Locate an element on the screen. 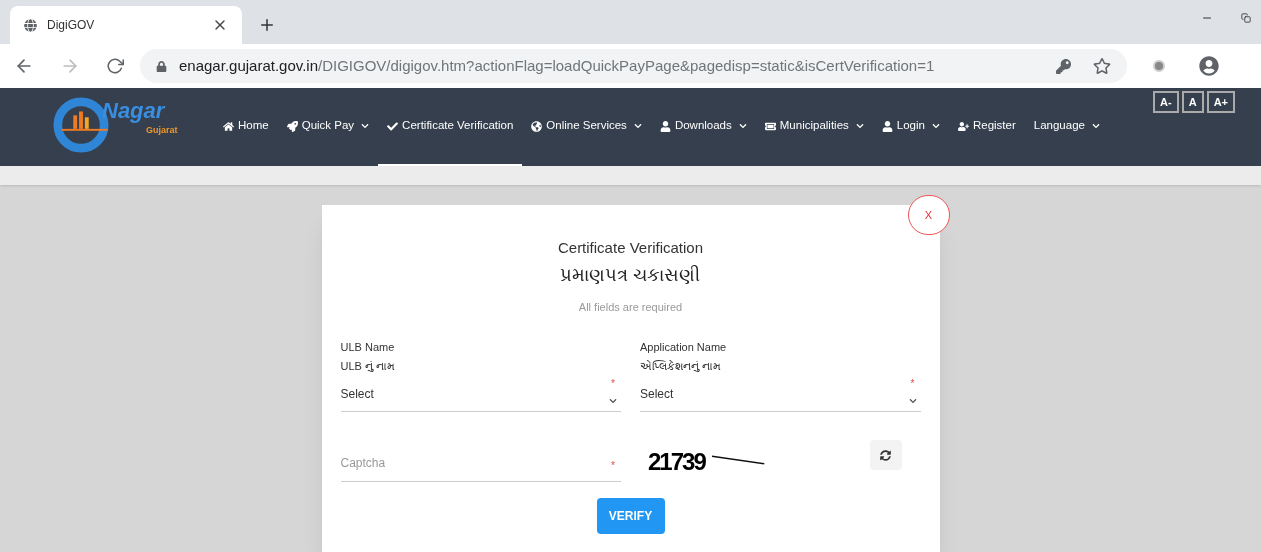 The image size is (1261, 552). home-icon is located at coordinates (228, 126).